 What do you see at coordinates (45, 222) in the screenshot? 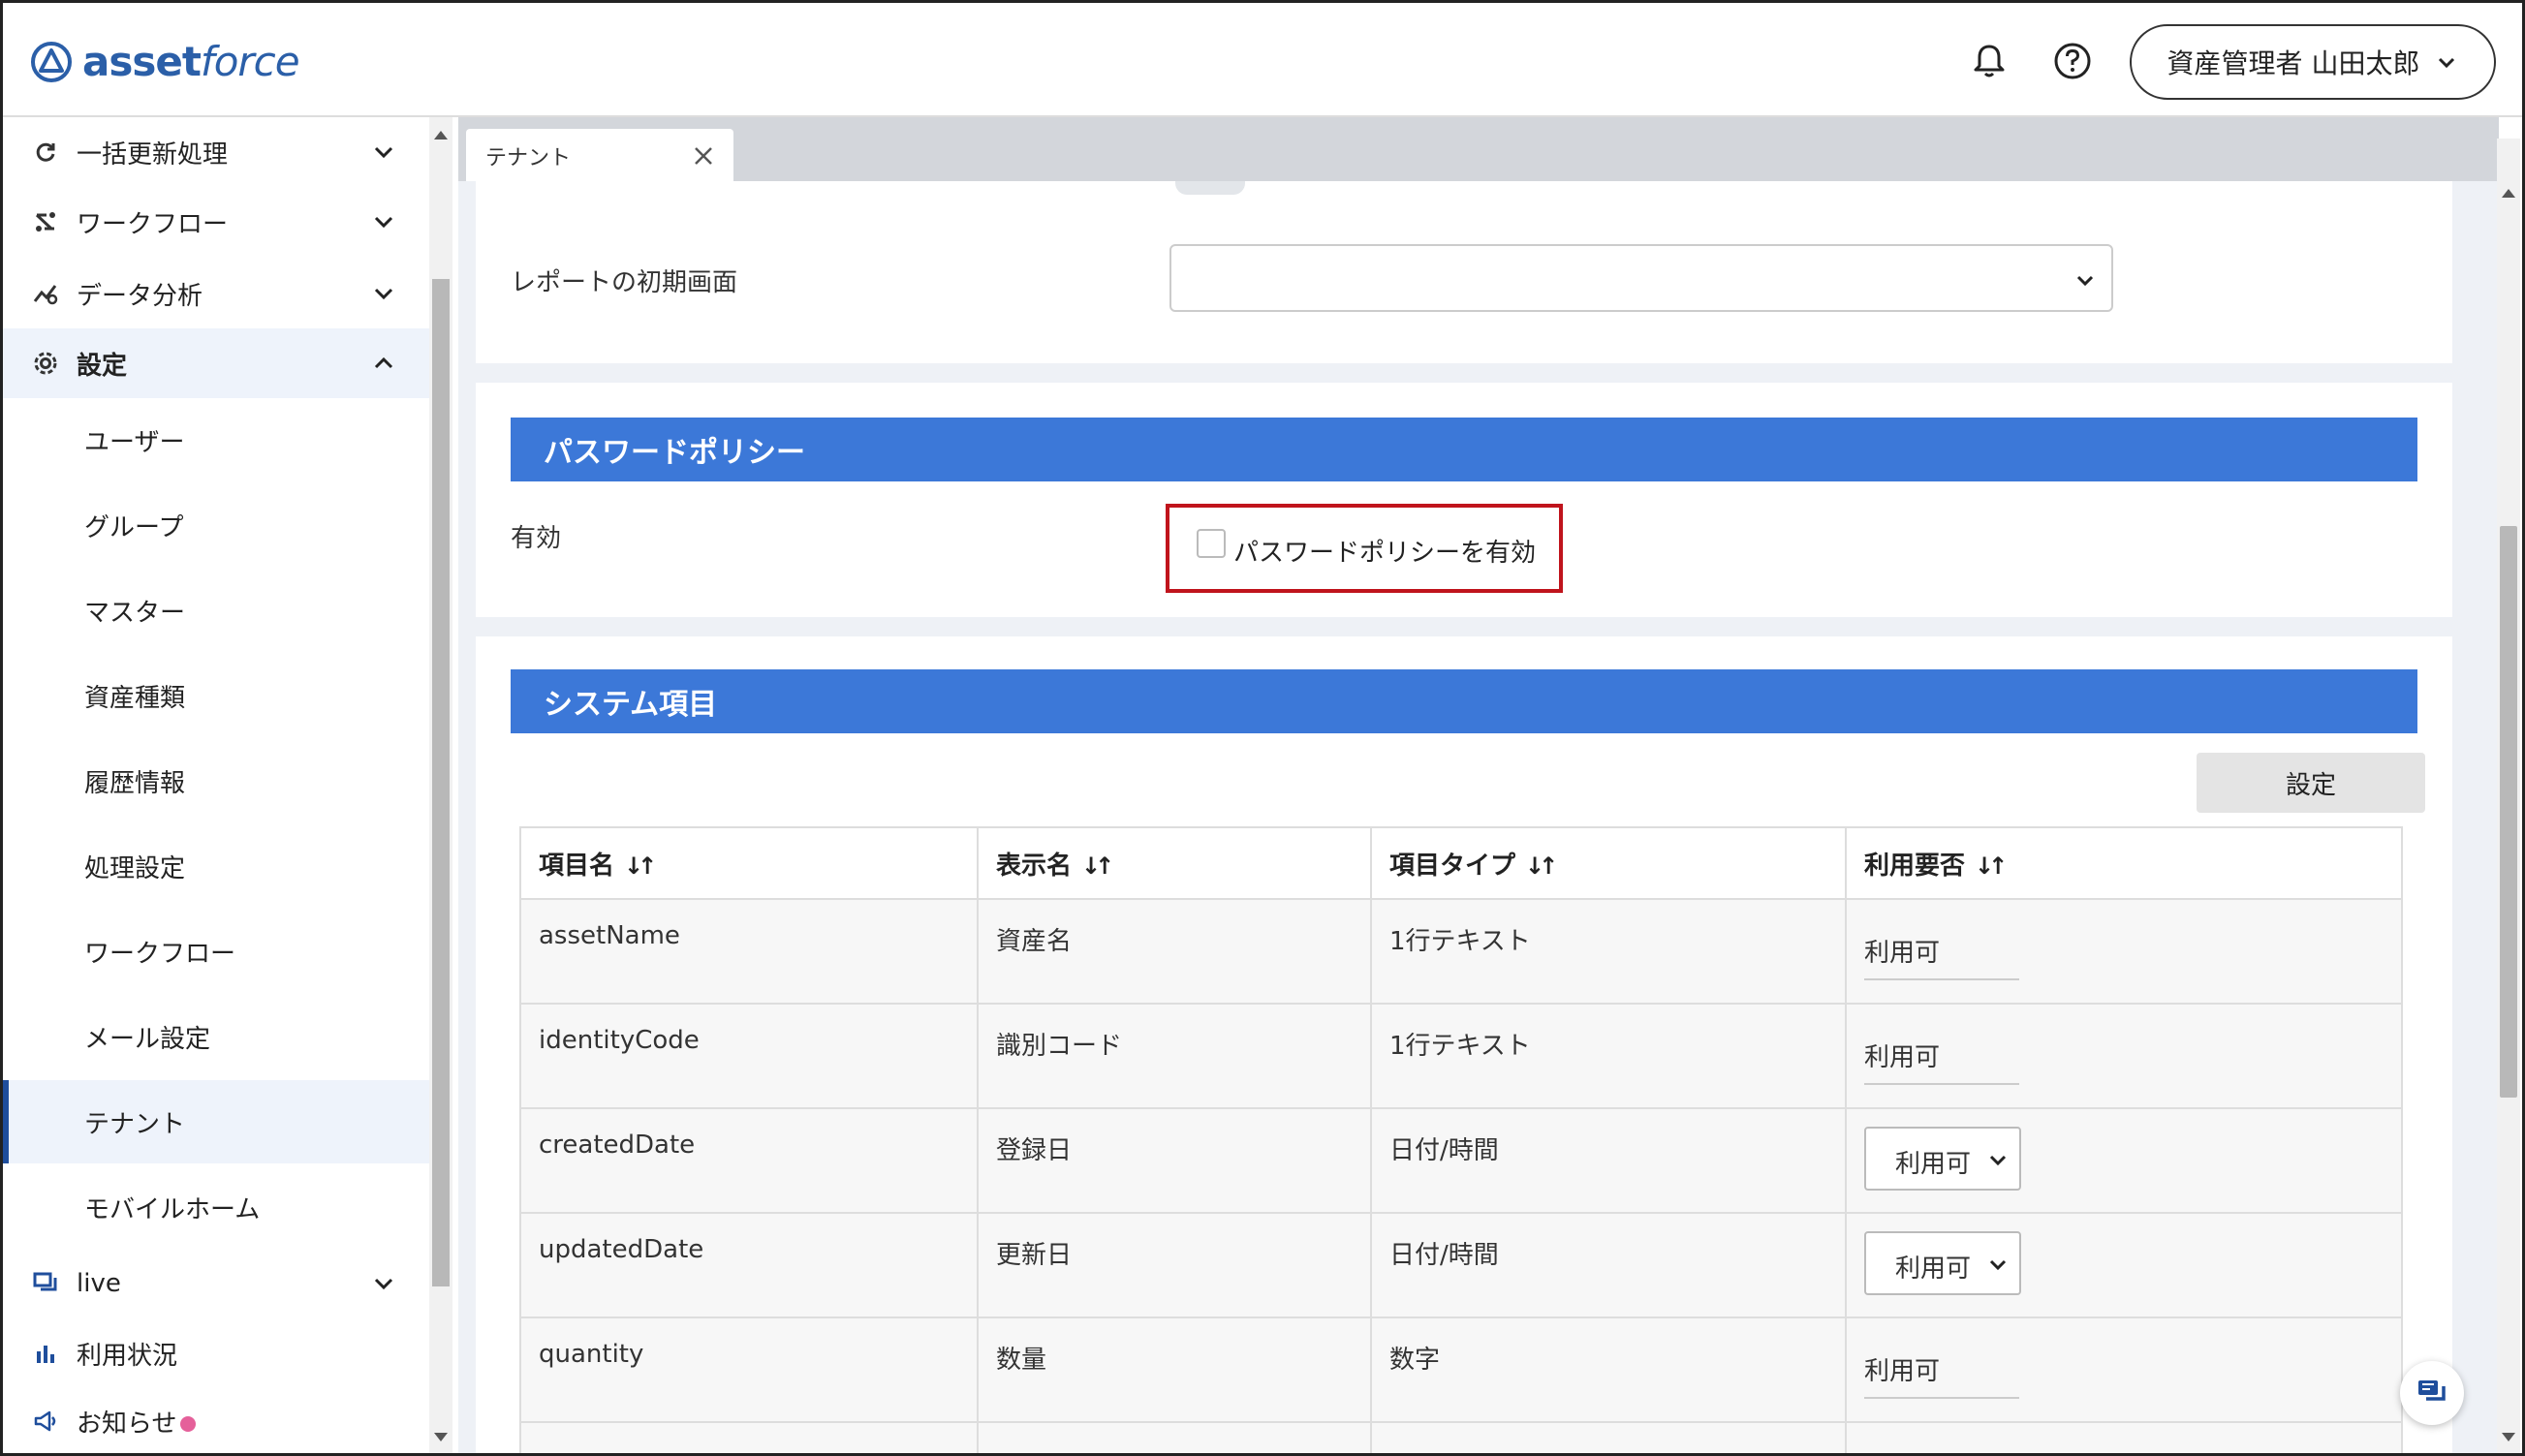
I see `workflow-icon` at bounding box center [45, 222].